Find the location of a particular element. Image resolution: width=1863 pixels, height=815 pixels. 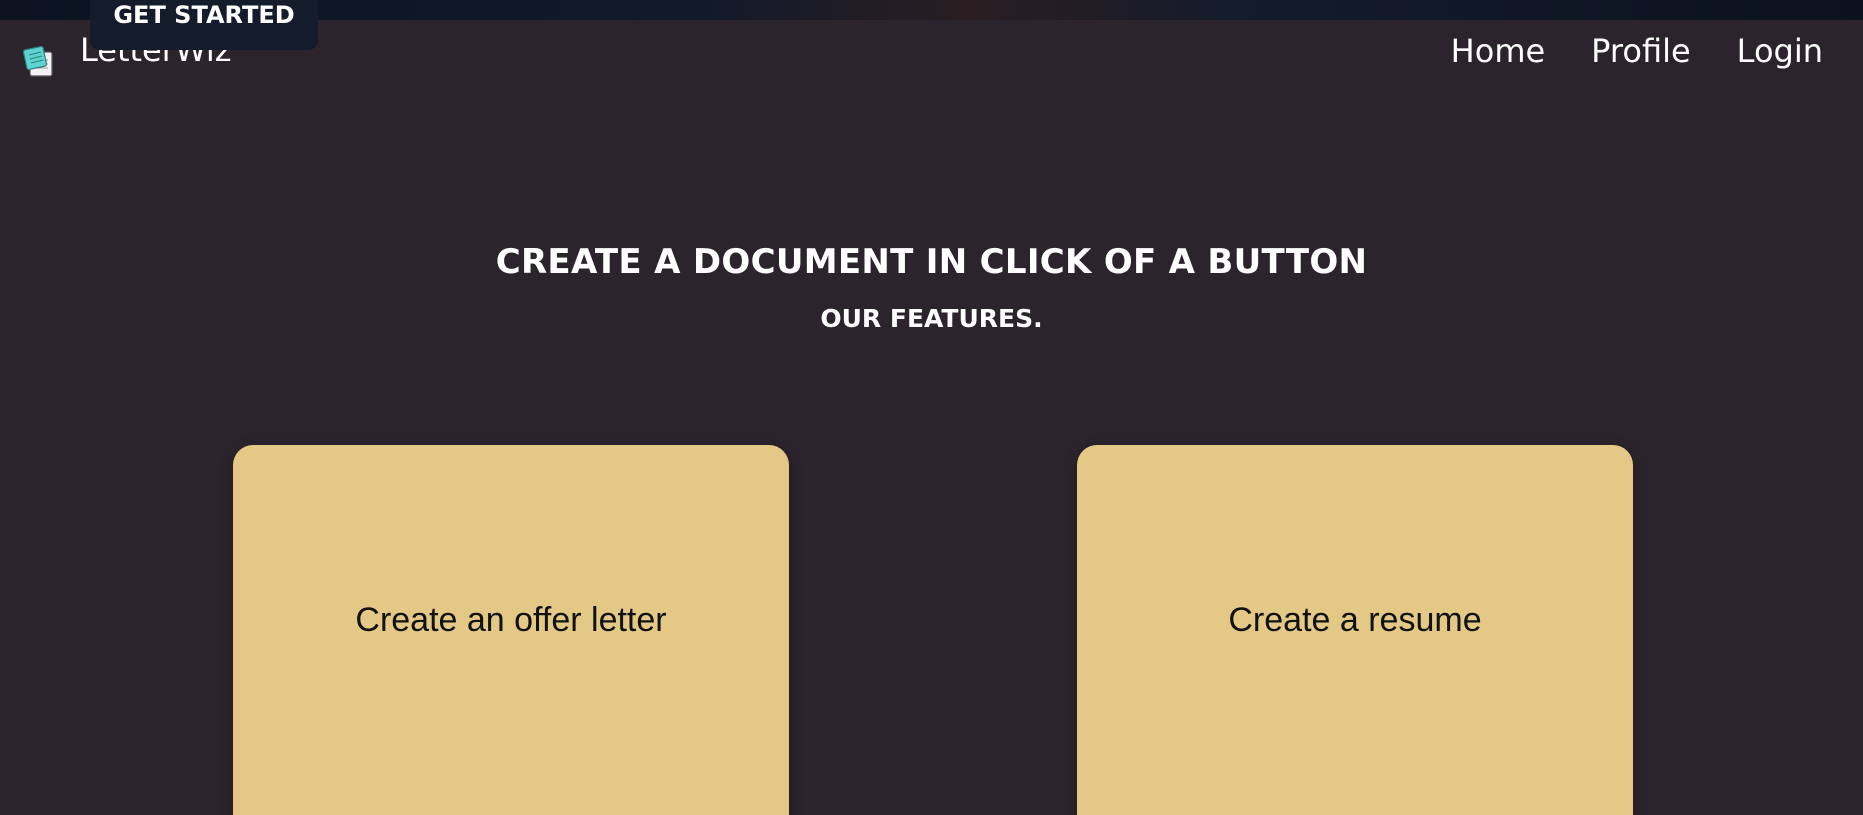

resume-card: Create a resume is located at coordinates (1355, 630).